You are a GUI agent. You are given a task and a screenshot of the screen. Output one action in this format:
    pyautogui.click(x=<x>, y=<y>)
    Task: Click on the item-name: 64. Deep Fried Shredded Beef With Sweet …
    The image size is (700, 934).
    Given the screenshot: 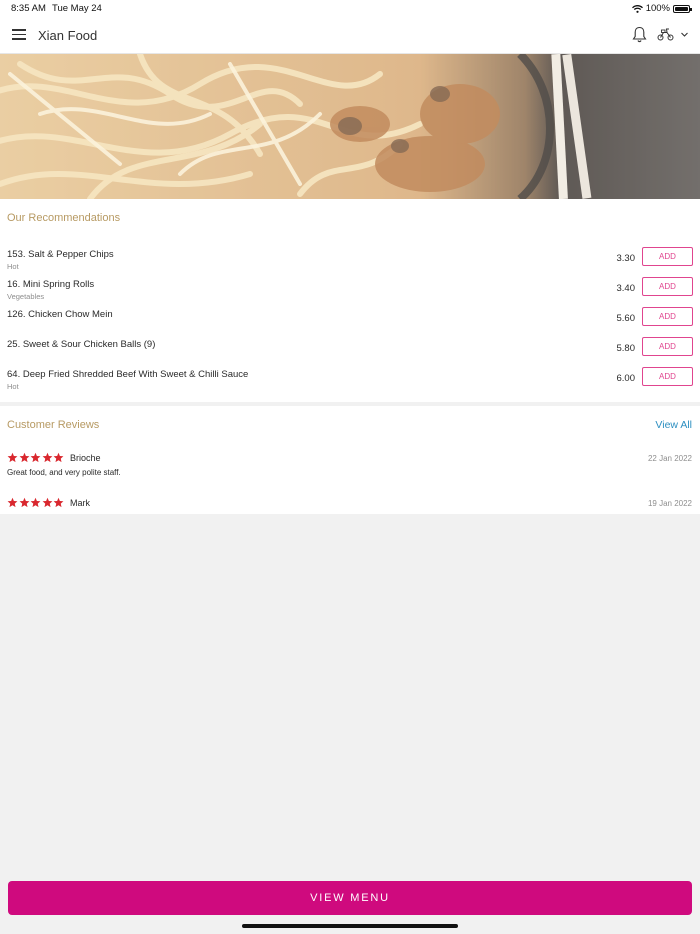 What is the action you would take?
    pyautogui.click(x=128, y=374)
    